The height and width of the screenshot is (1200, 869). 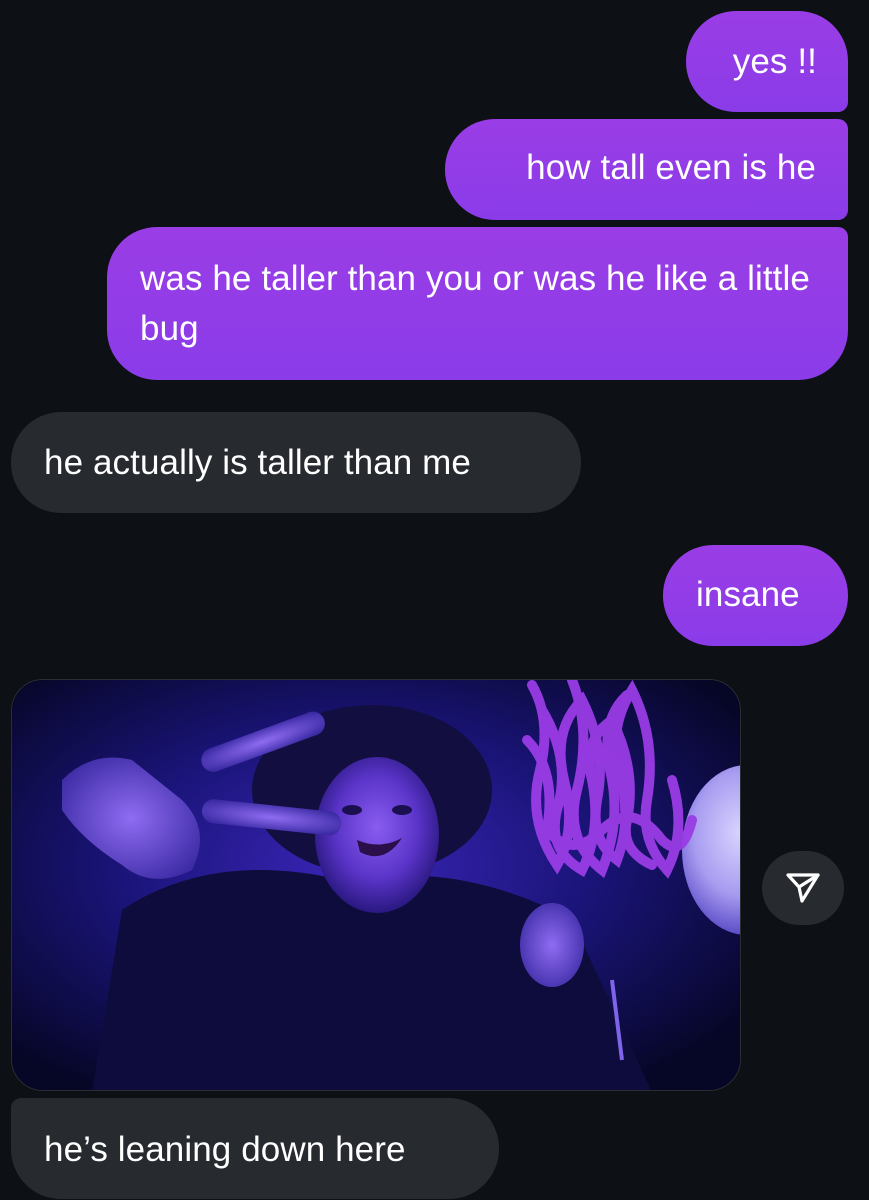 I want to click on message-text: yes !!, so click(x=774, y=61).